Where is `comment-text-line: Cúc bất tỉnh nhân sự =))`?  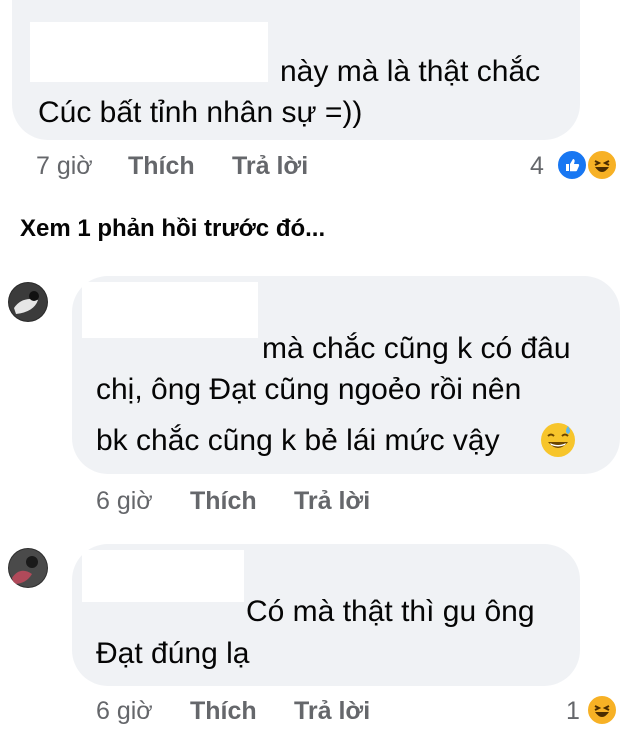 comment-text-line: Cúc bất tỉnh nhân sự =)) is located at coordinates (200, 112).